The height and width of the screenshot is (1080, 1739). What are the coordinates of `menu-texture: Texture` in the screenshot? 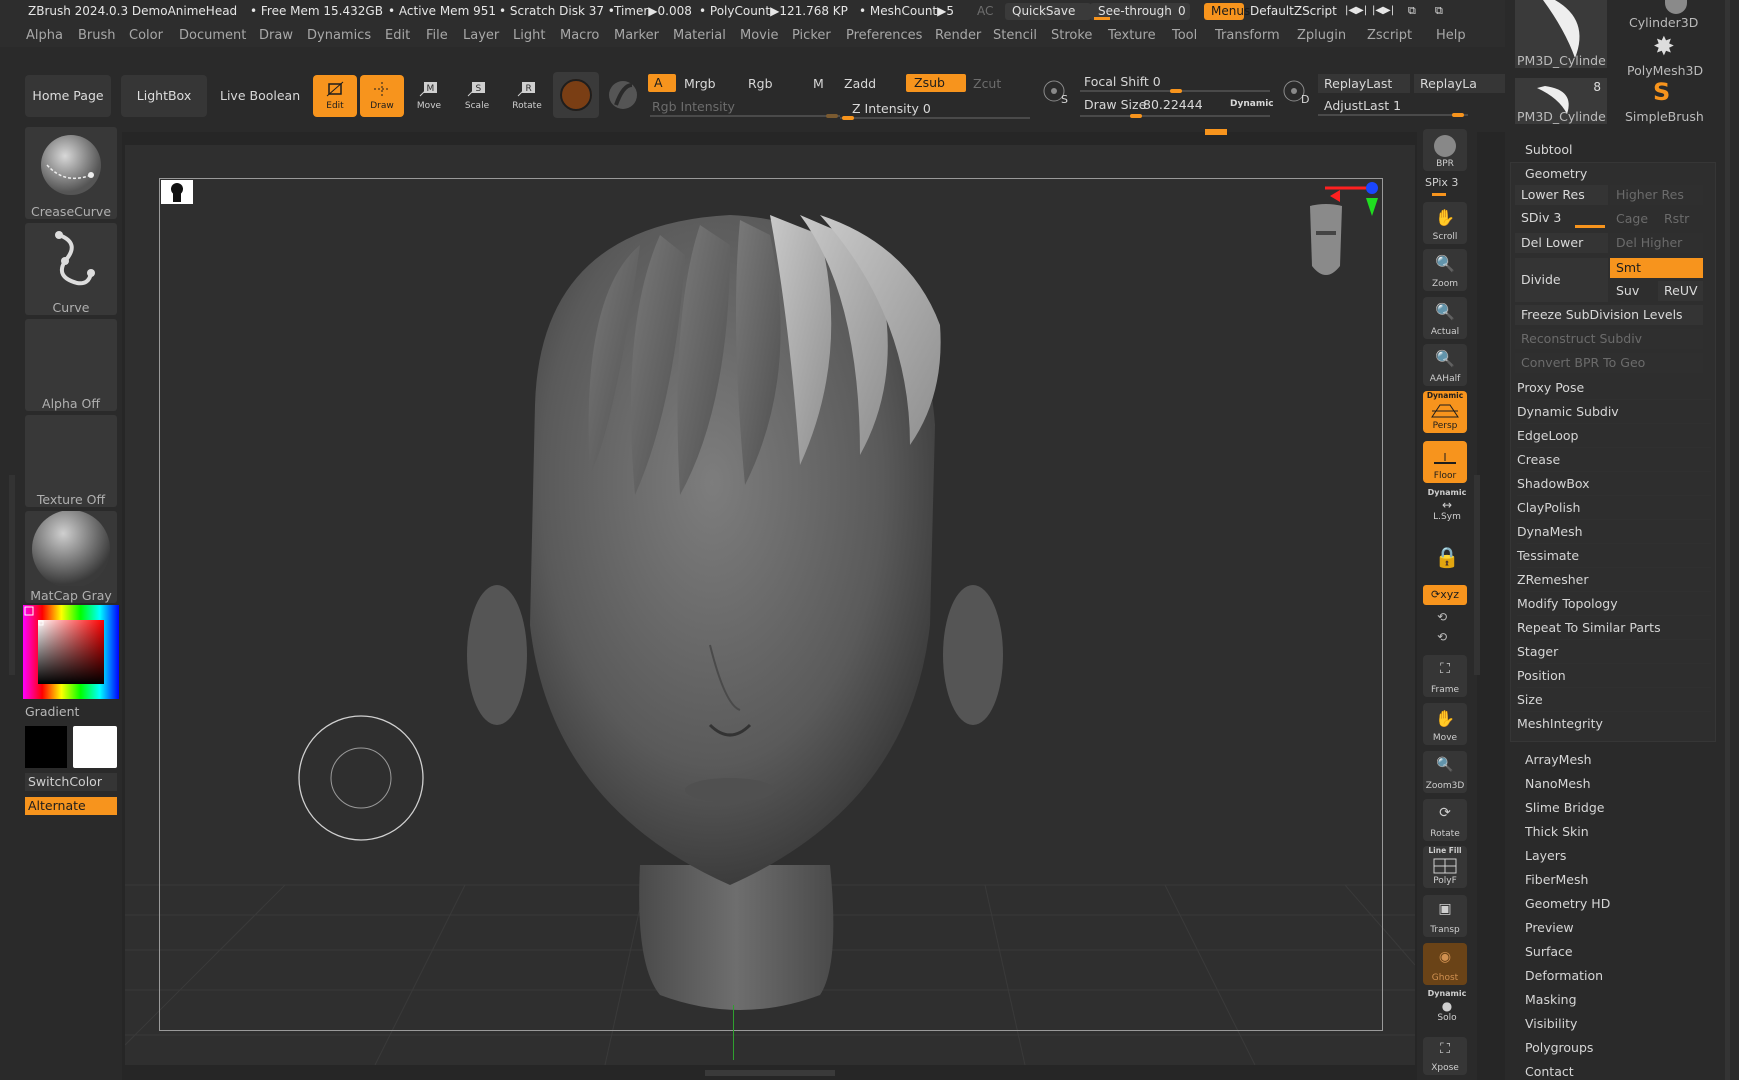 It's located at (1132, 35).